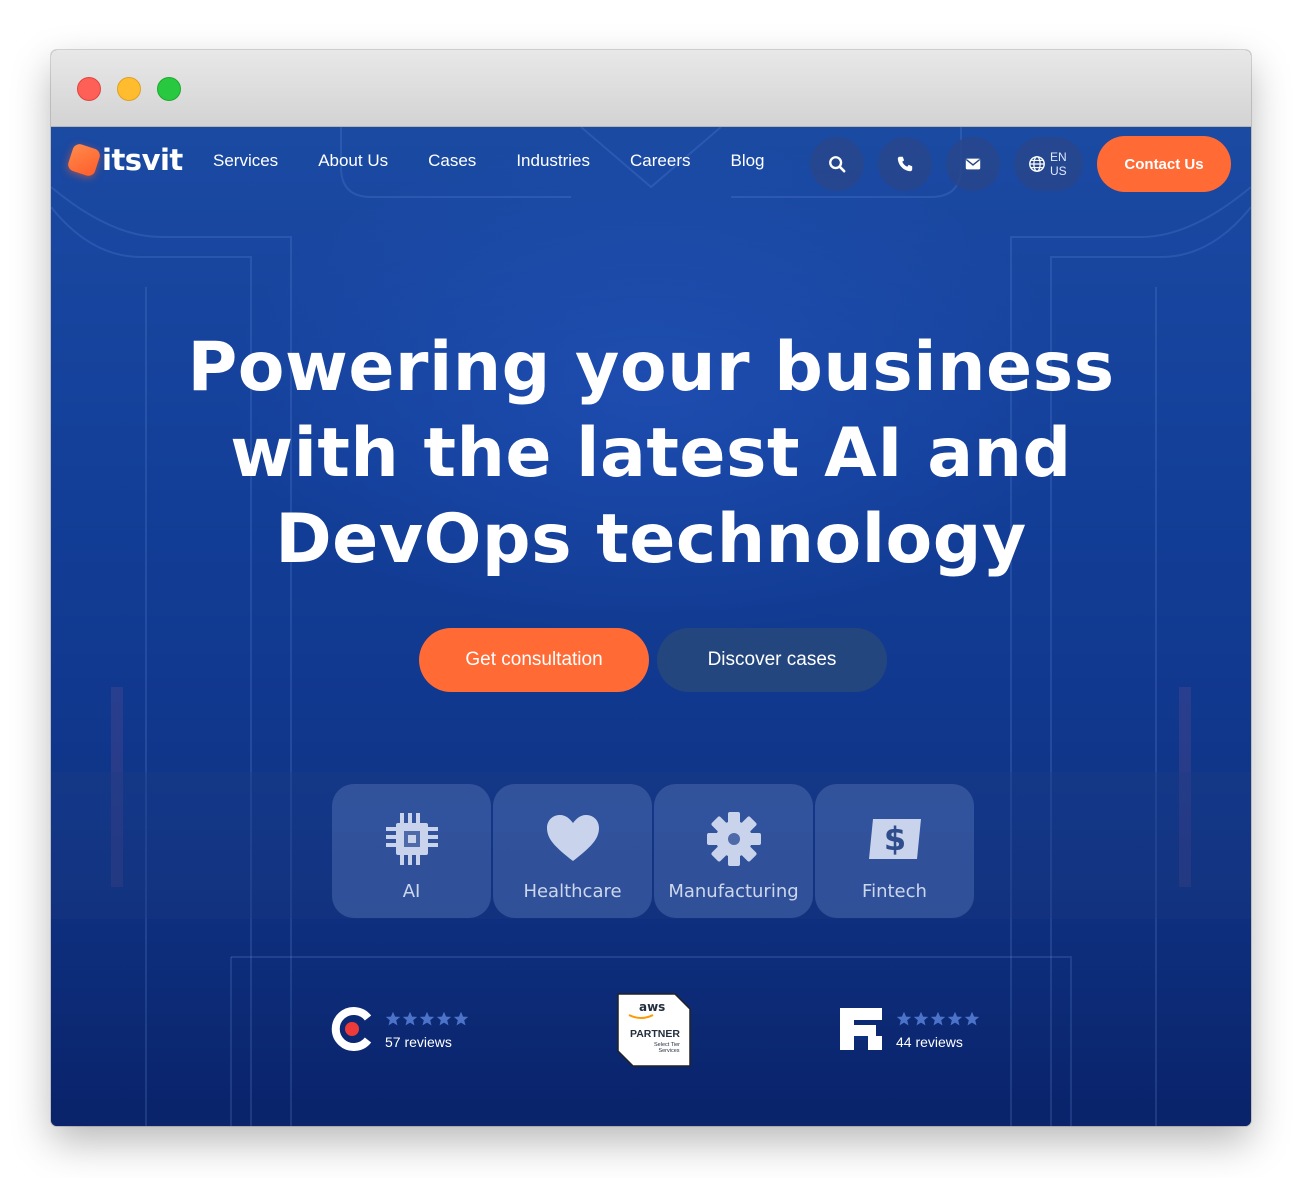  I want to click on nav-industries: Industries, so click(553, 161).